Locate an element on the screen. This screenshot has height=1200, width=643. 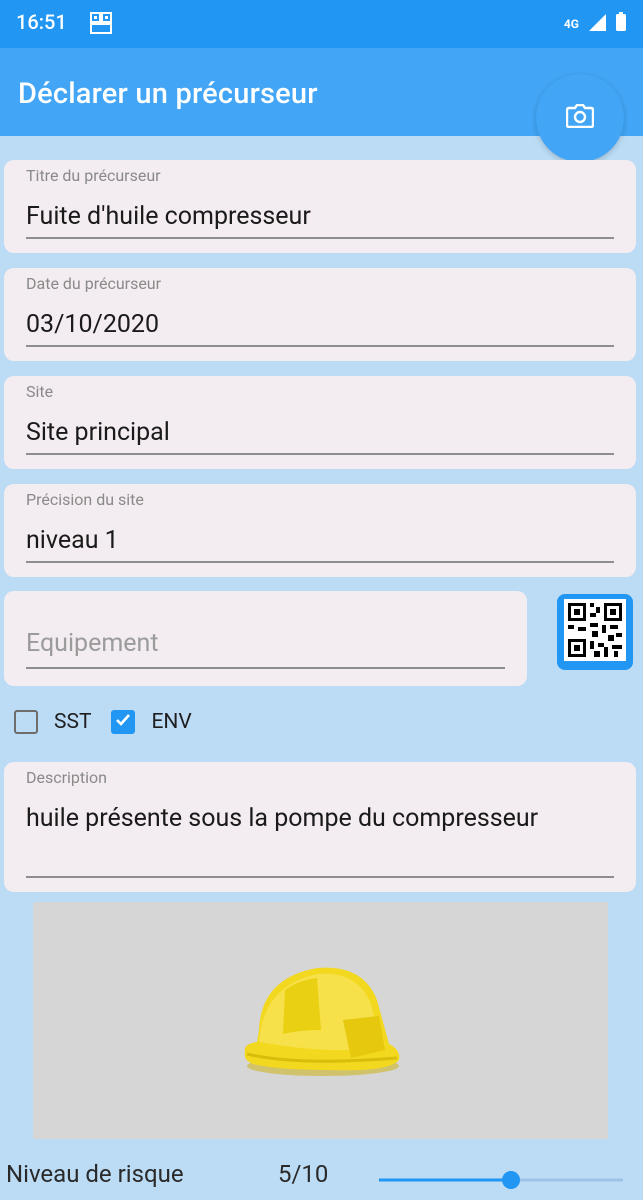
qr-code-icon is located at coordinates (595, 632).